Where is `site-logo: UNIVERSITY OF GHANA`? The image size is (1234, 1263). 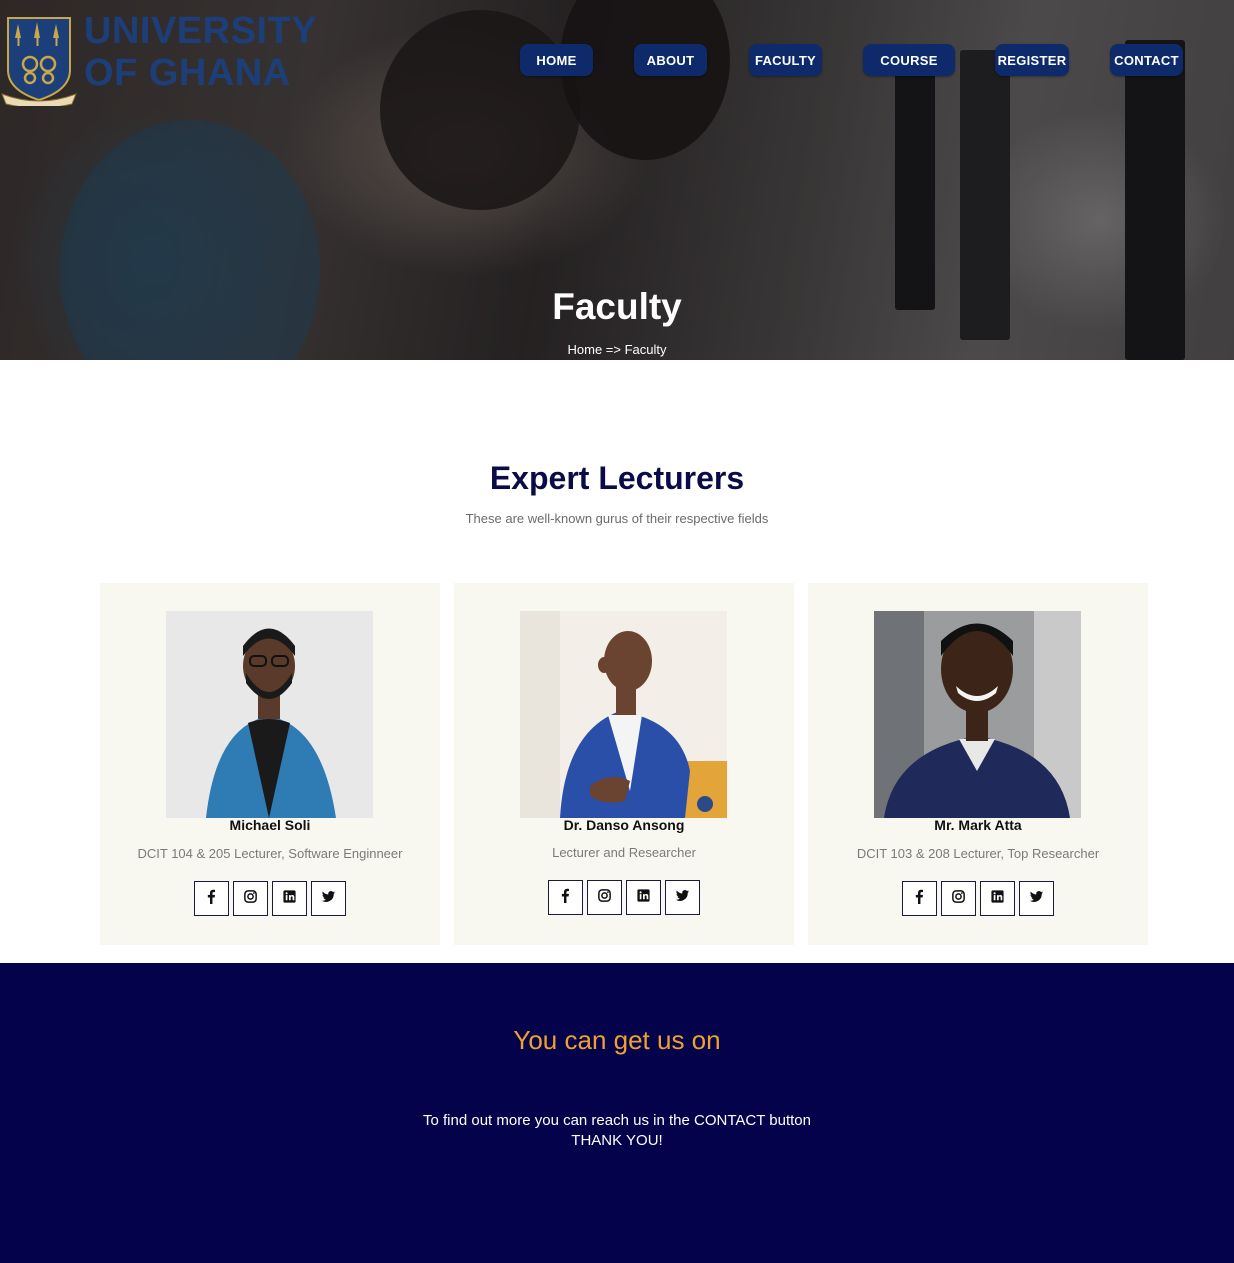
site-logo: UNIVERSITY OF GHANA is located at coordinates (158, 58).